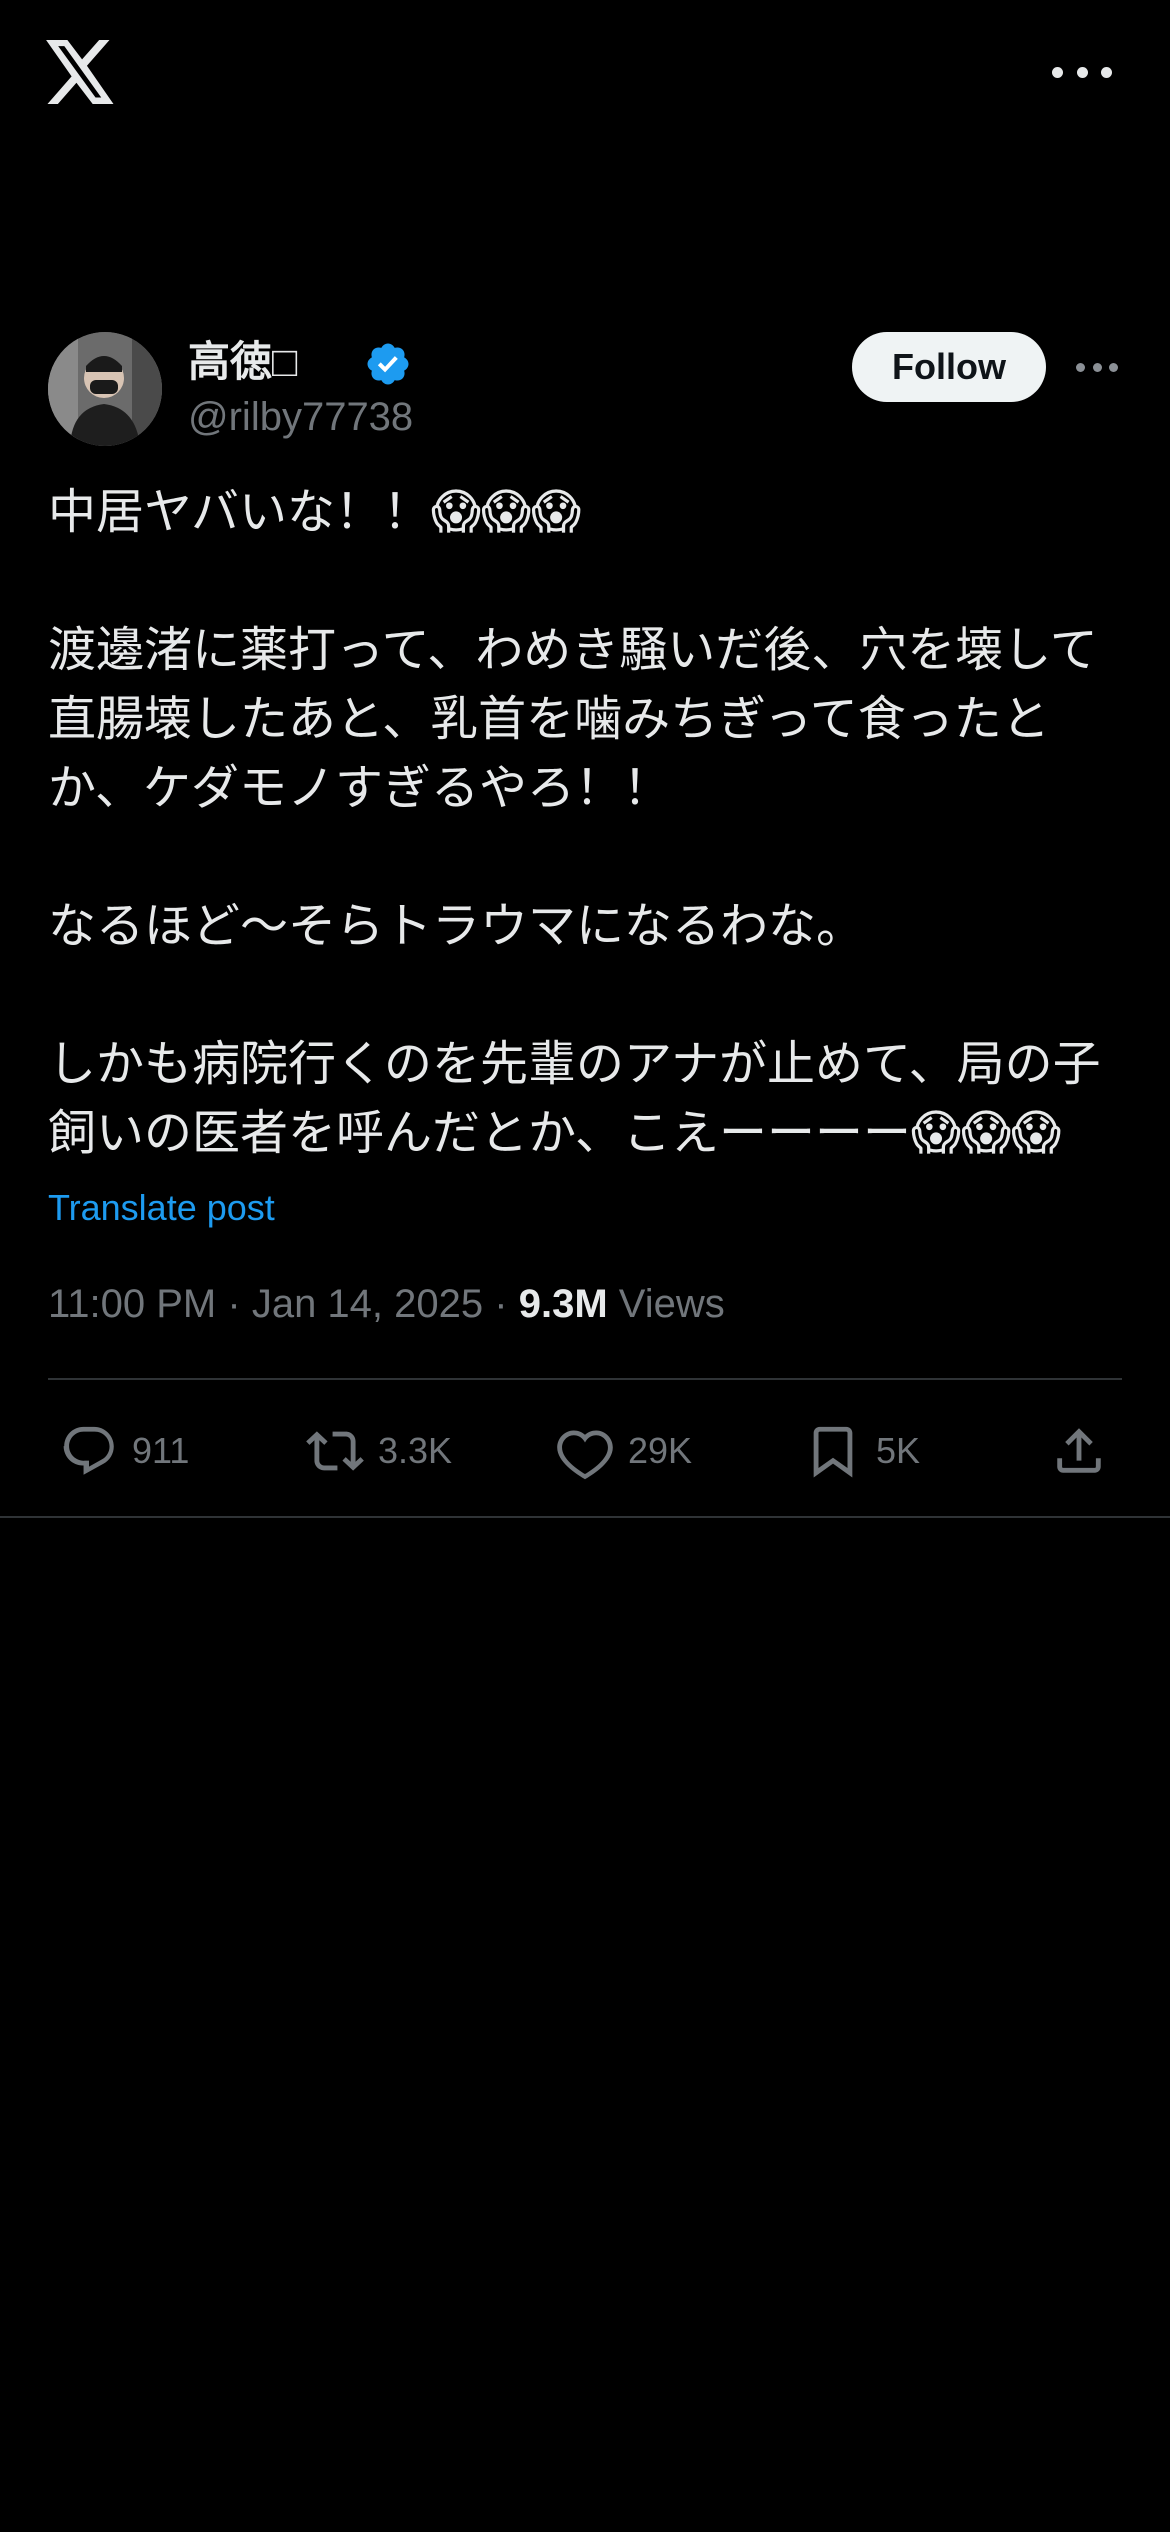  Describe the element at coordinates (563, 1304) in the screenshot. I see `views-count: 9.3M` at that location.